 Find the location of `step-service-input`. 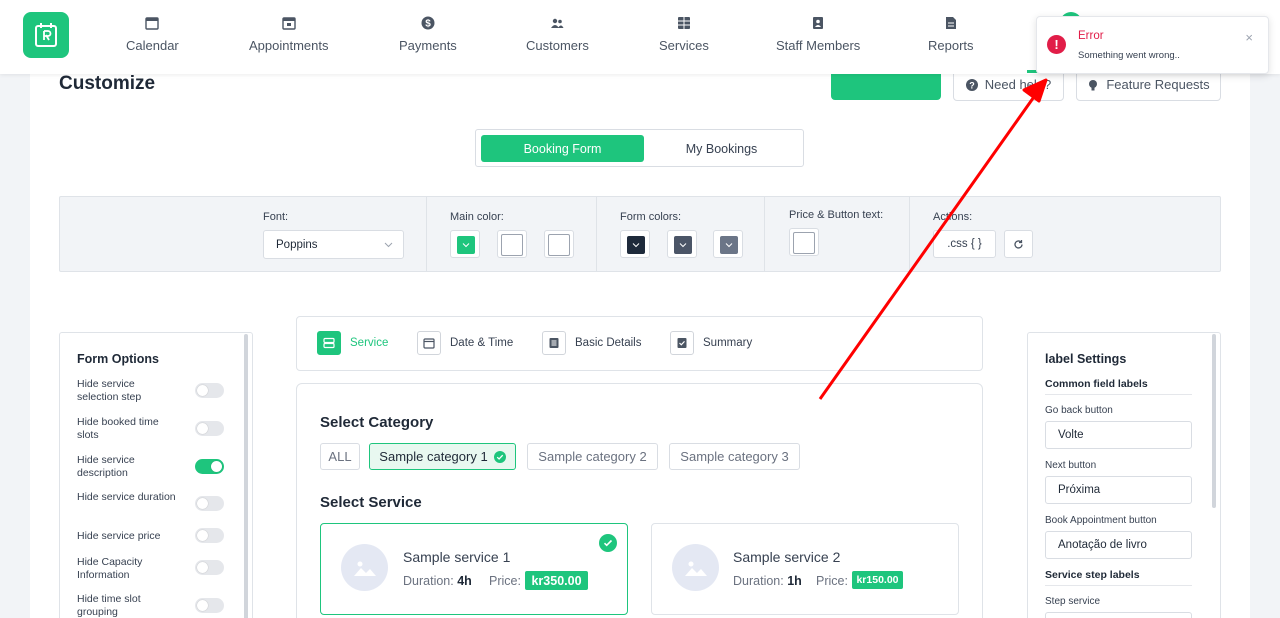

step-service-input is located at coordinates (1118, 615).